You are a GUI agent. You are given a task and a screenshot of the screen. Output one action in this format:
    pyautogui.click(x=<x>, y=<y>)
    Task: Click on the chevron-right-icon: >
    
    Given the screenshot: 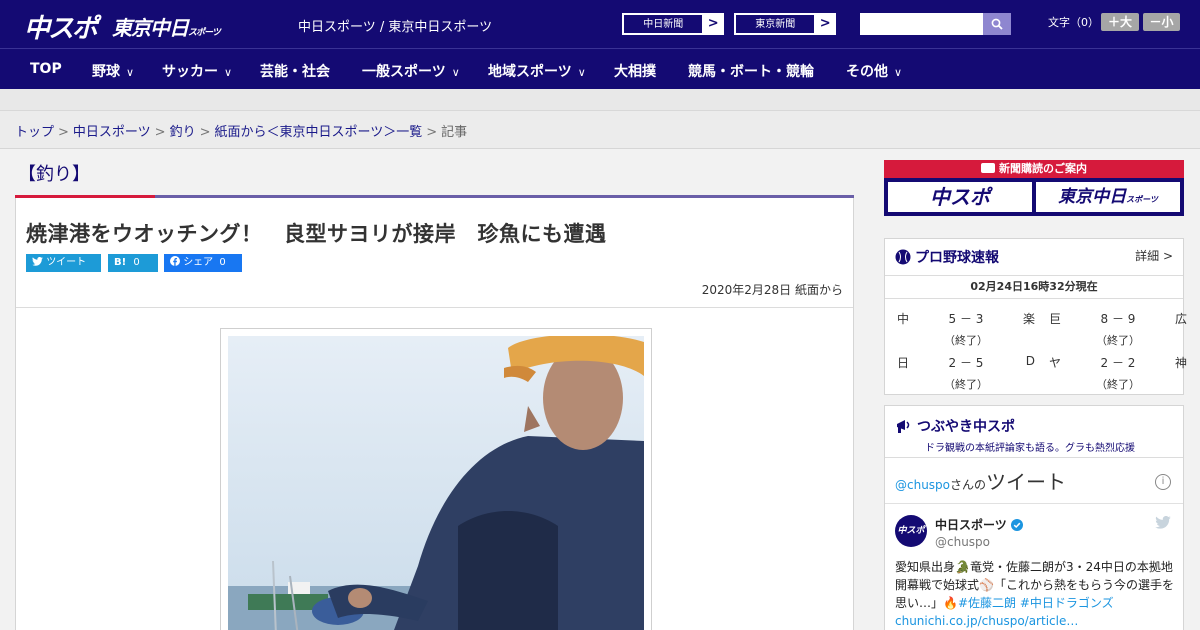 What is the action you would take?
    pyautogui.click(x=713, y=23)
    